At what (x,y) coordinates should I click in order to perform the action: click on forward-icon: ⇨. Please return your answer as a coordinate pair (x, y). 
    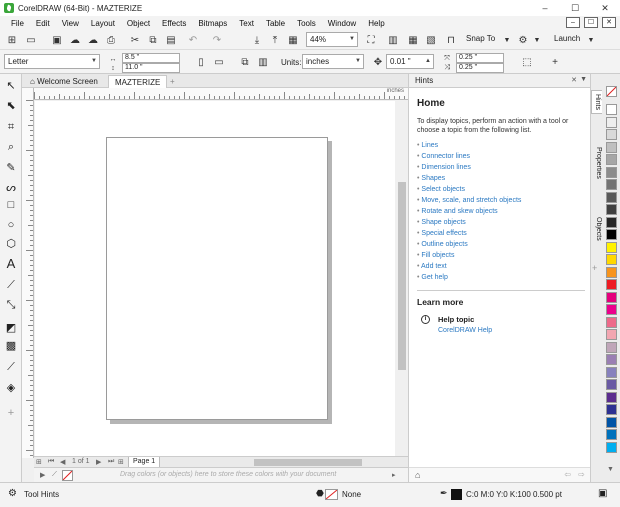
    Looking at the image, I should click on (581, 474).